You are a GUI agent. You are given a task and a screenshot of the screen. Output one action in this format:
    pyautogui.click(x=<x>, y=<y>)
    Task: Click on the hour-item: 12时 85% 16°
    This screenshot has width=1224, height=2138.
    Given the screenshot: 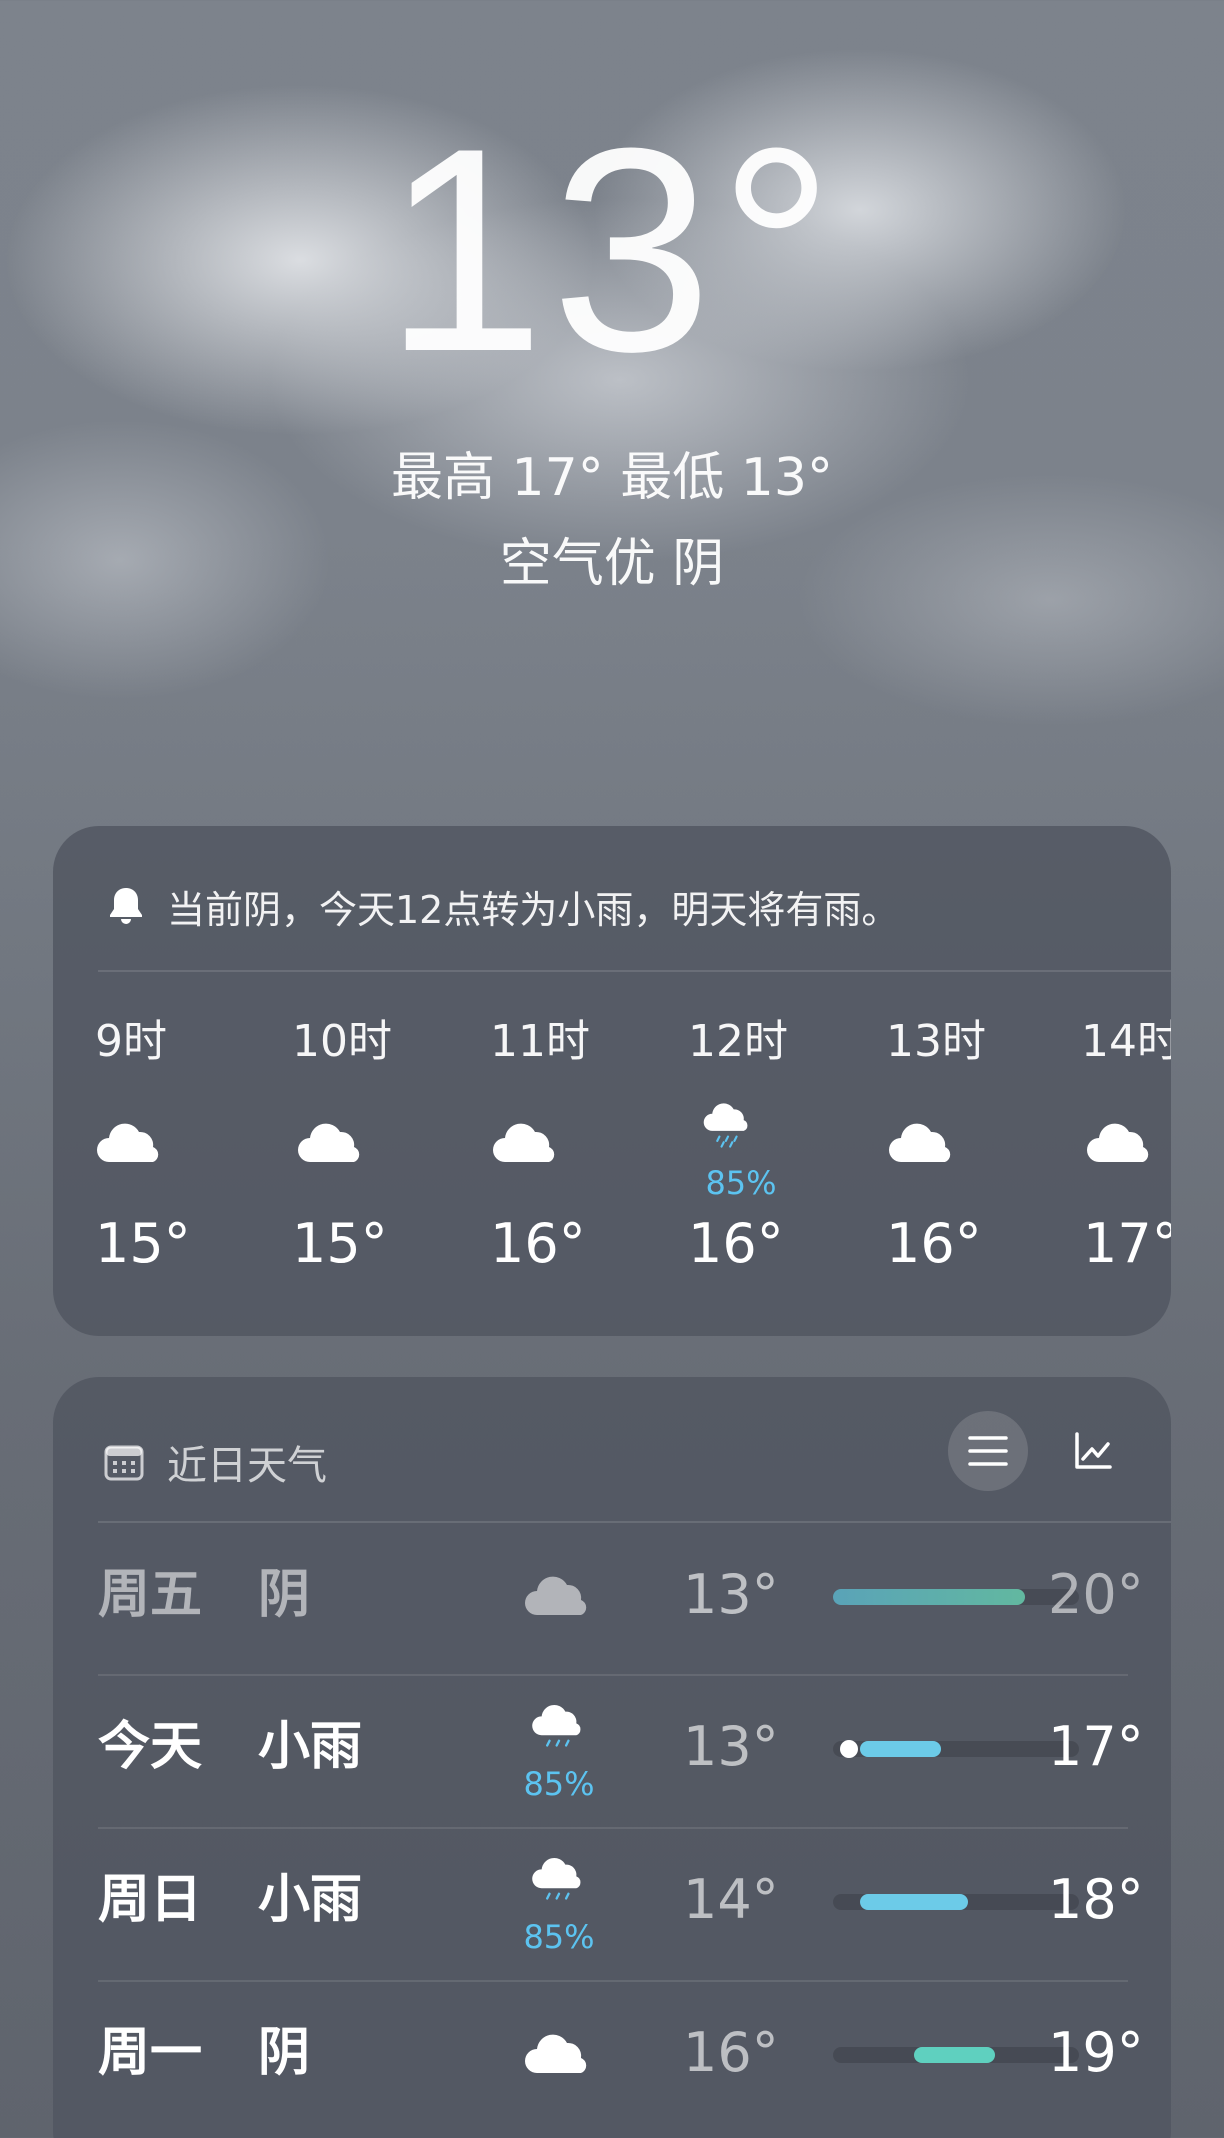 What is the action you would take?
    pyautogui.click(x=741, y=1145)
    